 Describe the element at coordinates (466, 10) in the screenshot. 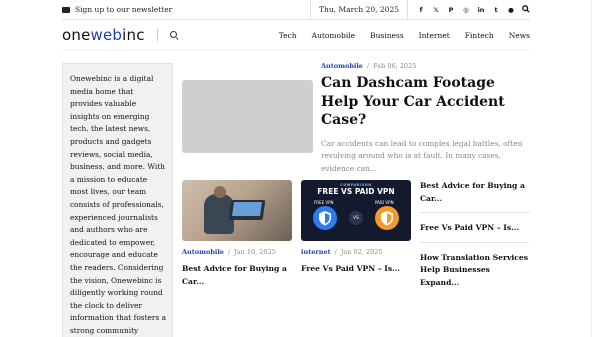

I see `instagram-icon: ◎` at that location.